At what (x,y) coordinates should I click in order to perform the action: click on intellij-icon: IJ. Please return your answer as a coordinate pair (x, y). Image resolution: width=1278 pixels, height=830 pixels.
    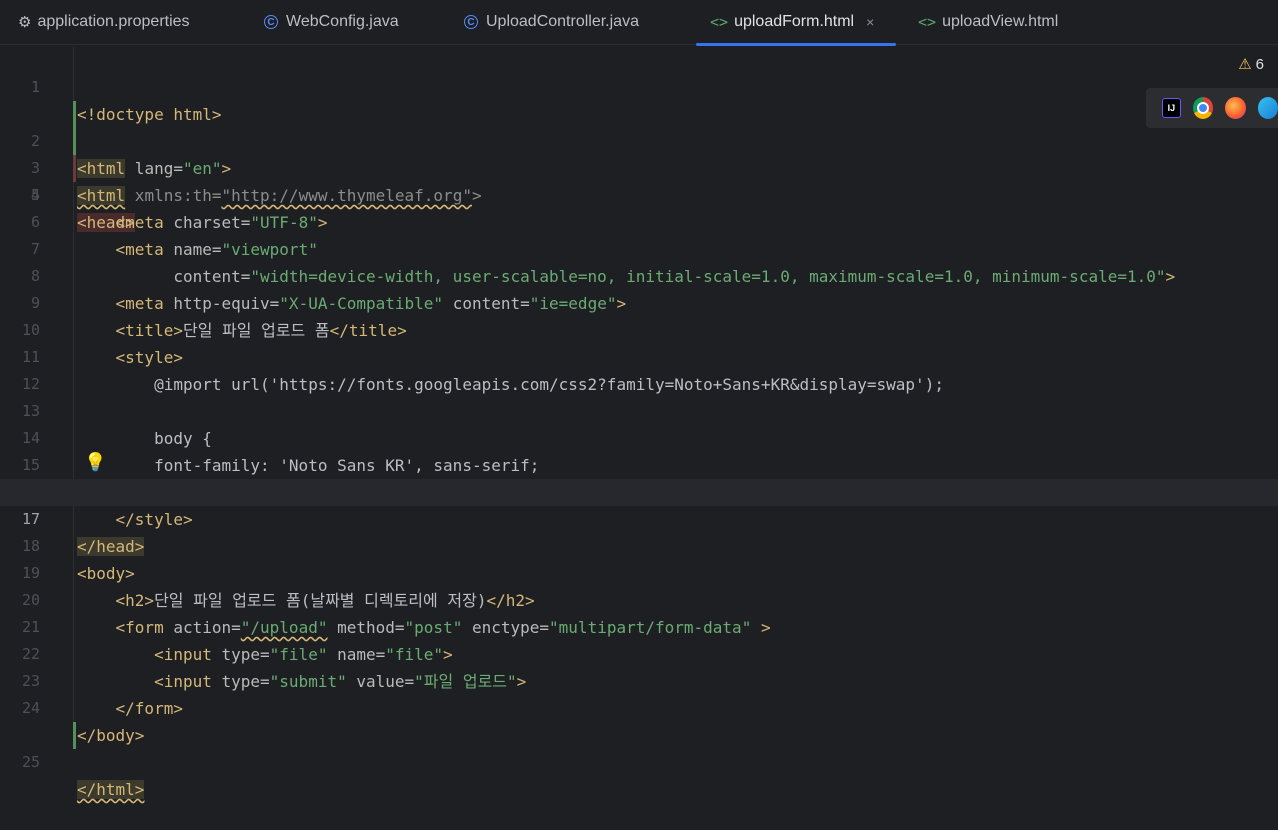
    Looking at the image, I should click on (1171, 108).